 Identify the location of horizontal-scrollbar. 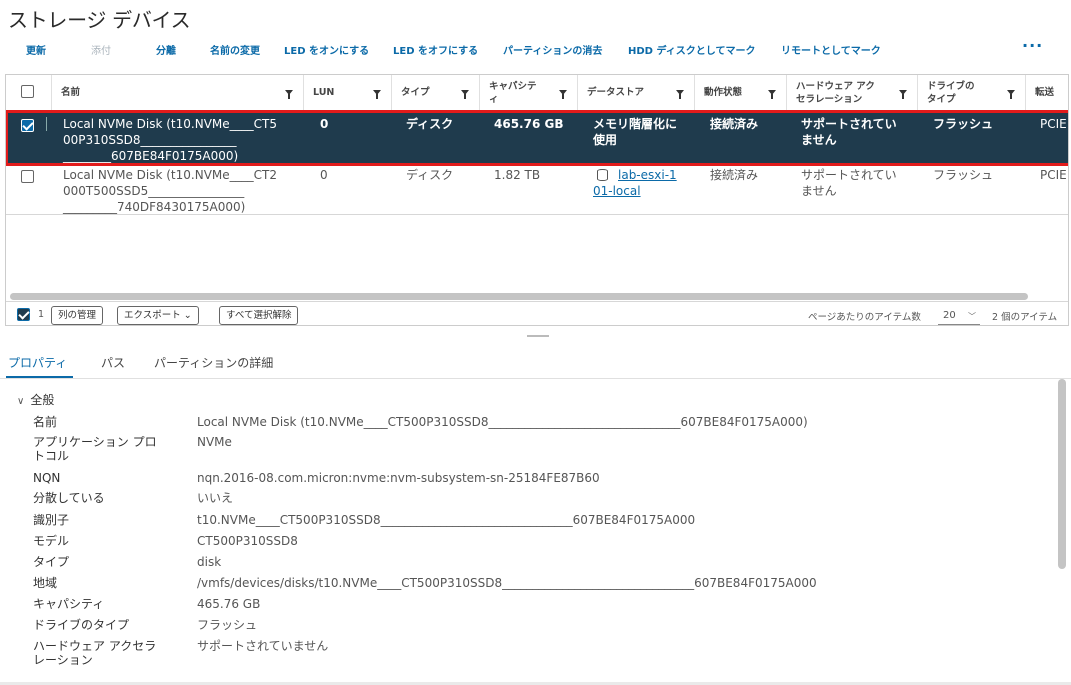
(519, 296).